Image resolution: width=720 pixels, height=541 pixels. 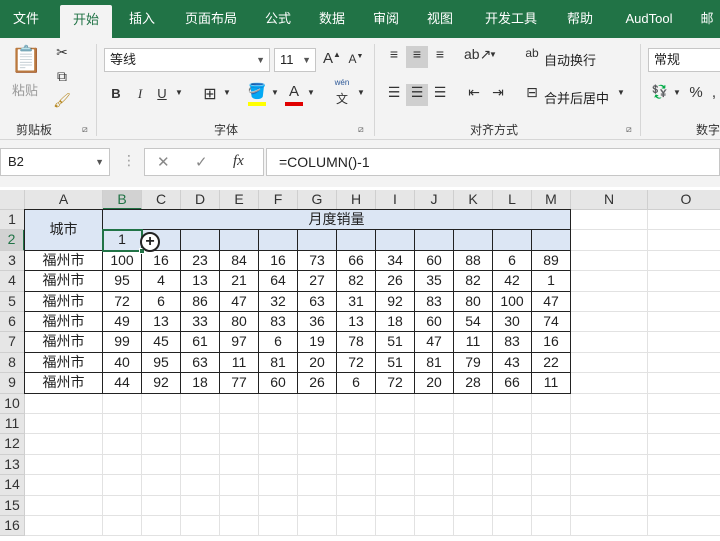 What do you see at coordinates (511, 19) in the screenshot?
I see `tab-developer: 开发工具` at bounding box center [511, 19].